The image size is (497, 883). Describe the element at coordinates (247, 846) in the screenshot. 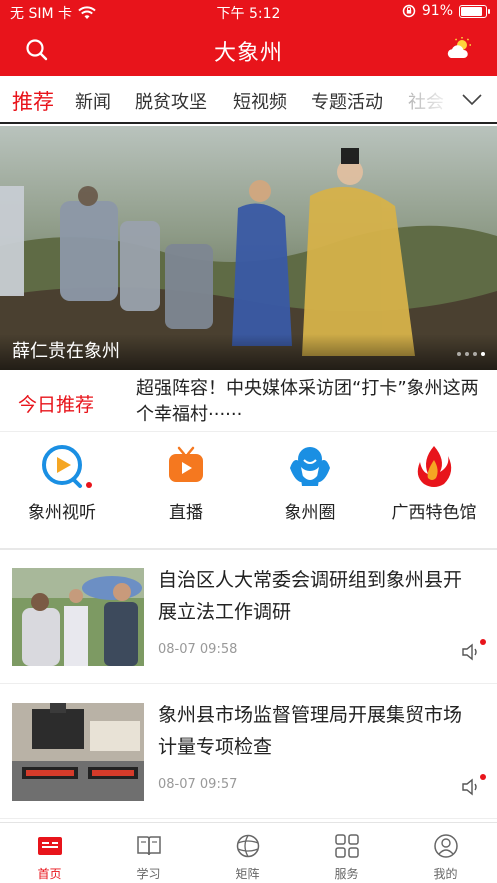

I see `globe-icon` at that location.